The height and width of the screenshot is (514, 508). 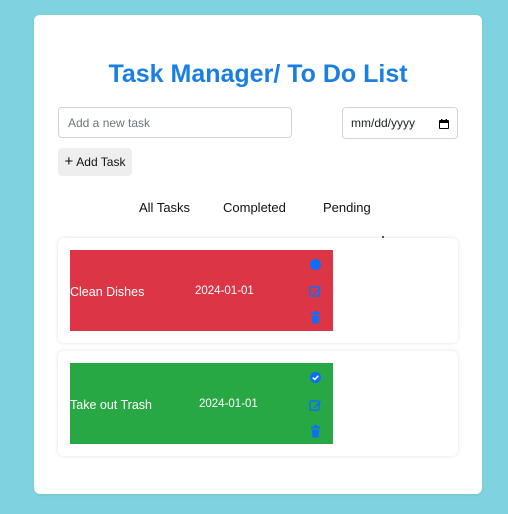 What do you see at coordinates (175, 122) in the screenshot?
I see `task-input` at bounding box center [175, 122].